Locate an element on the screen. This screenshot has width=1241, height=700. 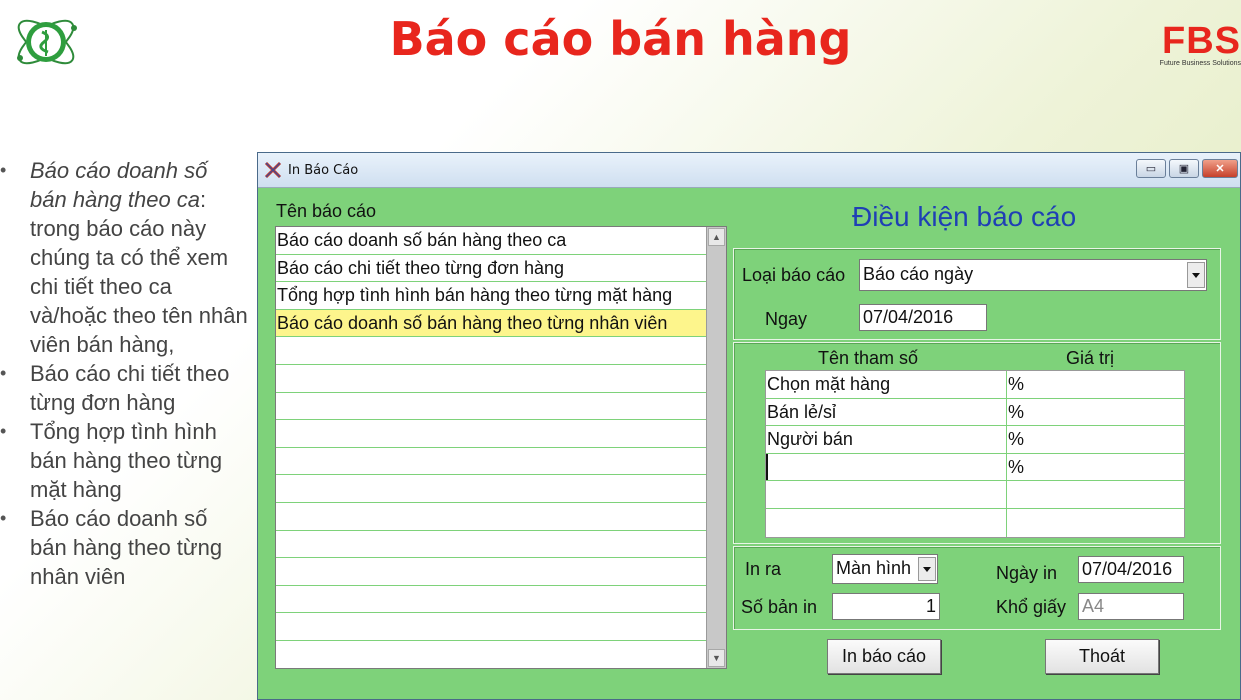
table-row: Người bán% is located at coordinates (975, 440).